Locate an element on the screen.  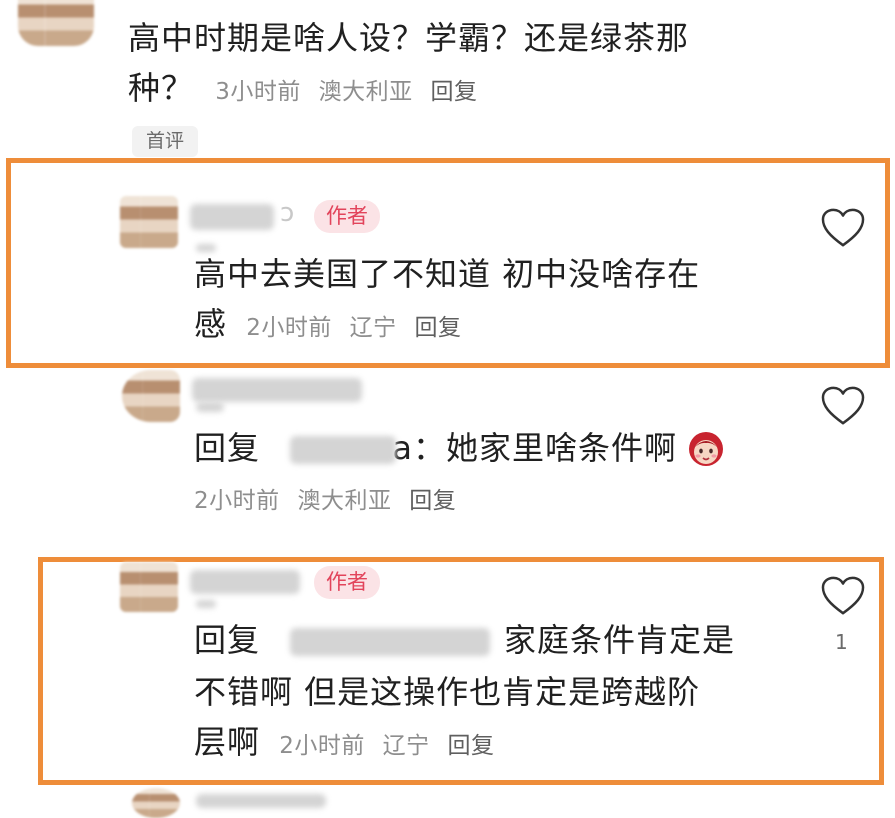
first-comment-tag: 首评 is located at coordinates (165, 141).